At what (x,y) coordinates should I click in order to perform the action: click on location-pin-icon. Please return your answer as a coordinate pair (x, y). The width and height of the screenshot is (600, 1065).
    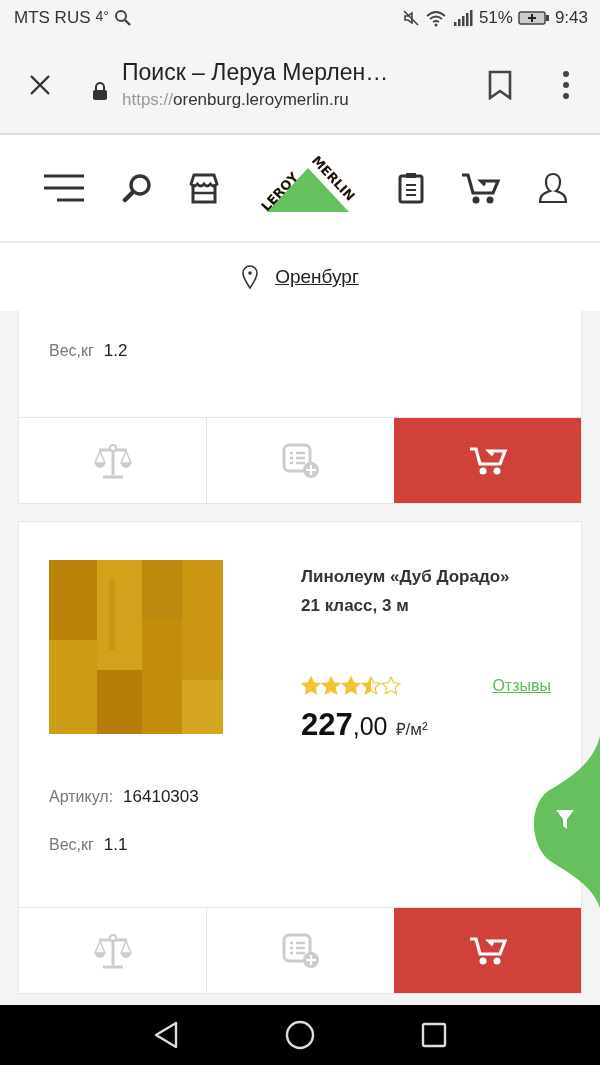
    Looking at the image, I should click on (250, 277).